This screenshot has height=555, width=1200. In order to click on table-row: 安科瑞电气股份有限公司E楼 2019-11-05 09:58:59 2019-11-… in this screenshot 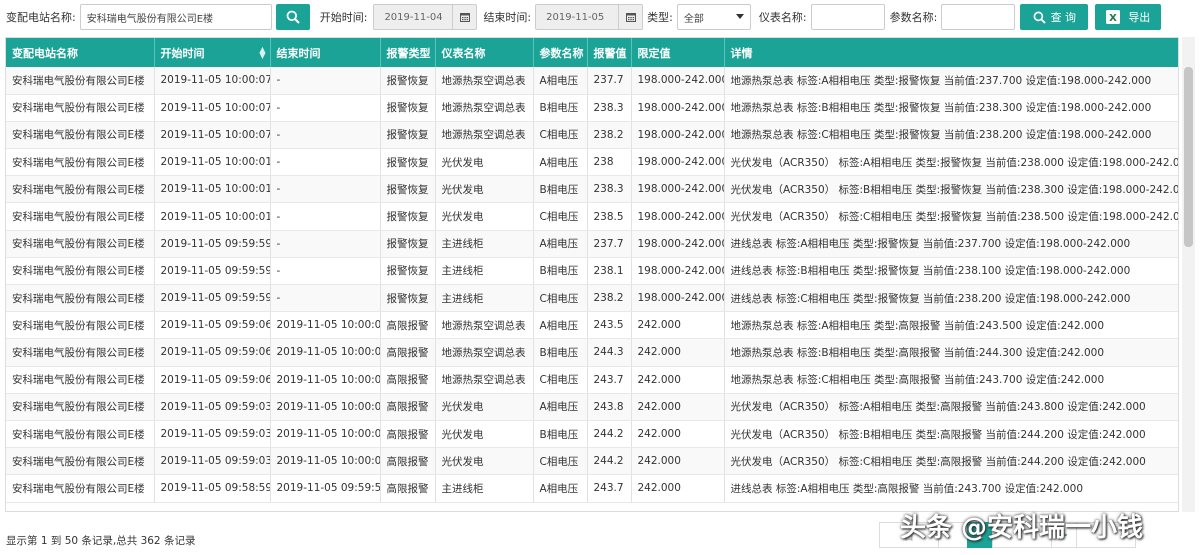, I will do `click(592, 488)`.